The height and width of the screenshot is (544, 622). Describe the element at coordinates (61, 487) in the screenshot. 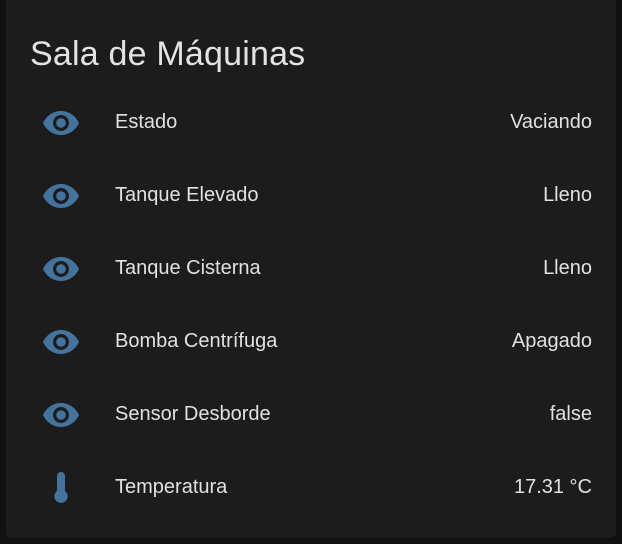

I see `thermometer-icon` at that location.